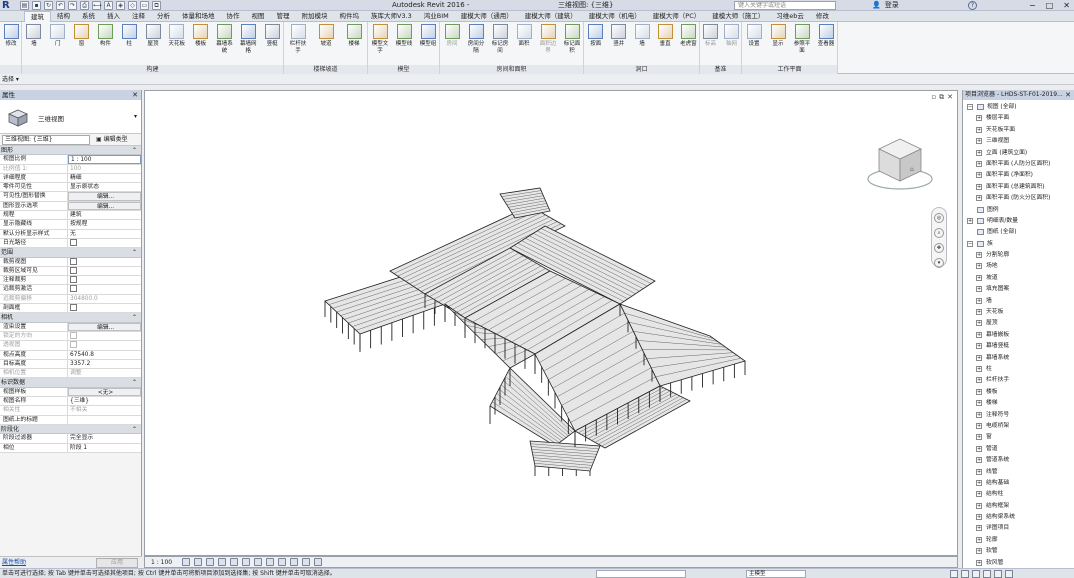 The image size is (1074, 578). I want to click on tab-8: 视图, so click(258, 16).